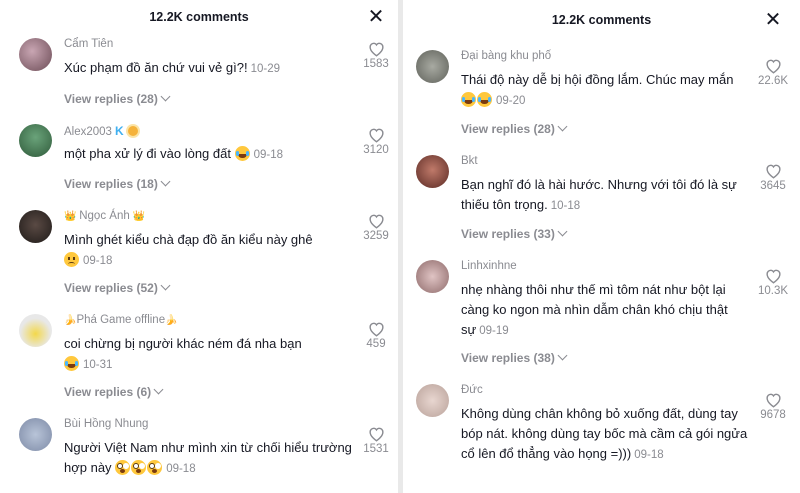  I want to click on like-count: 1583, so click(376, 64).